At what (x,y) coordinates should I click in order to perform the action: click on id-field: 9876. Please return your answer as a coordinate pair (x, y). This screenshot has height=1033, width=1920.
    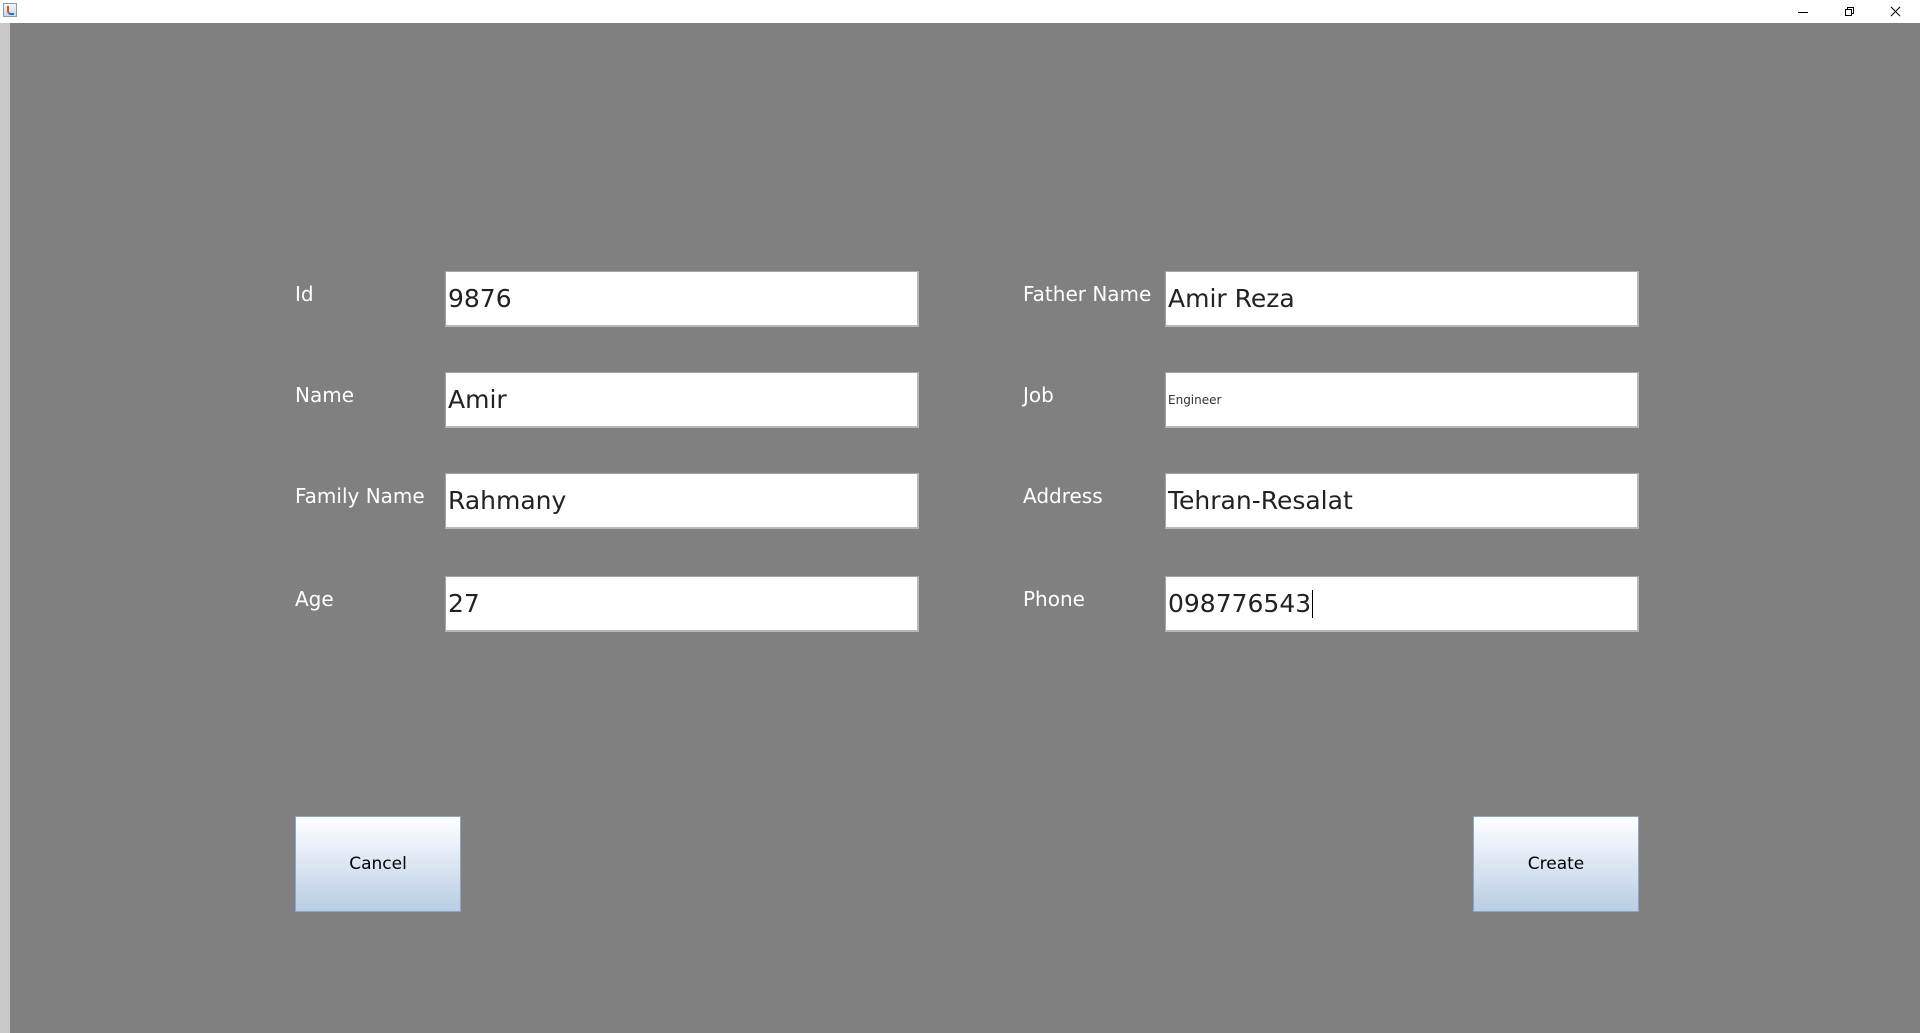
    Looking at the image, I should click on (682, 299).